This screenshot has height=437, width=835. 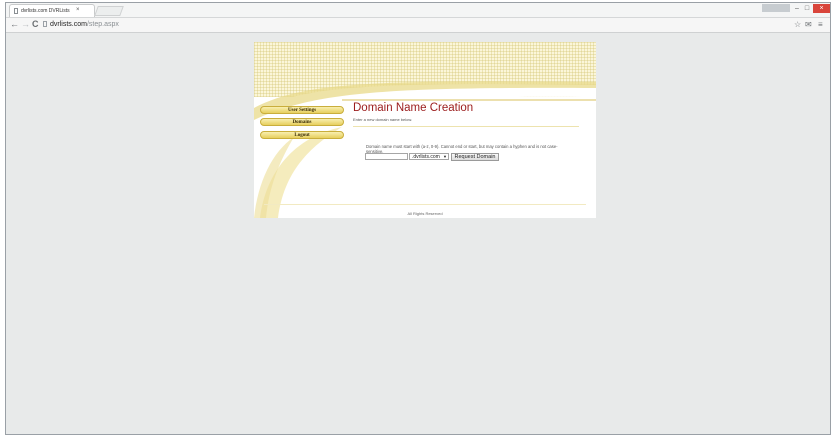 What do you see at coordinates (302, 135) in the screenshot?
I see `sidebar-item-logout: Logout` at bounding box center [302, 135].